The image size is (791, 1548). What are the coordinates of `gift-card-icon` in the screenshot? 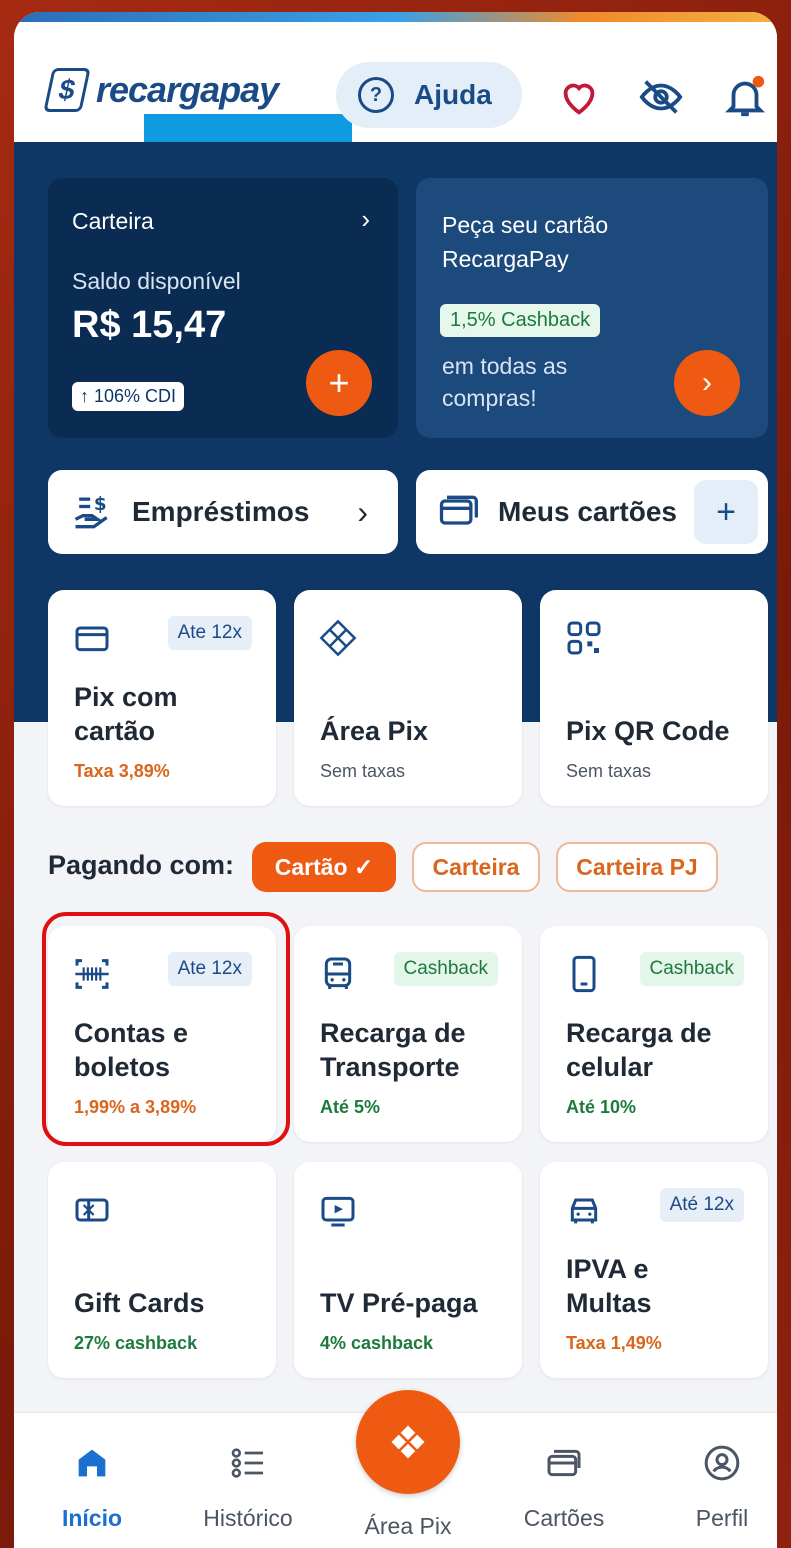 It's located at (92, 1210).